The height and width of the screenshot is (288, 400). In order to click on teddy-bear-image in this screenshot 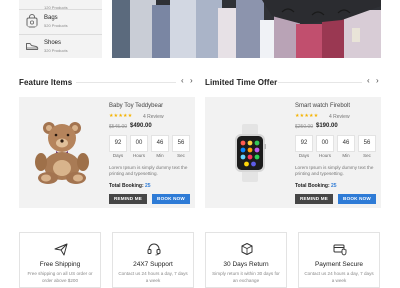, I will do `click(62, 153)`.